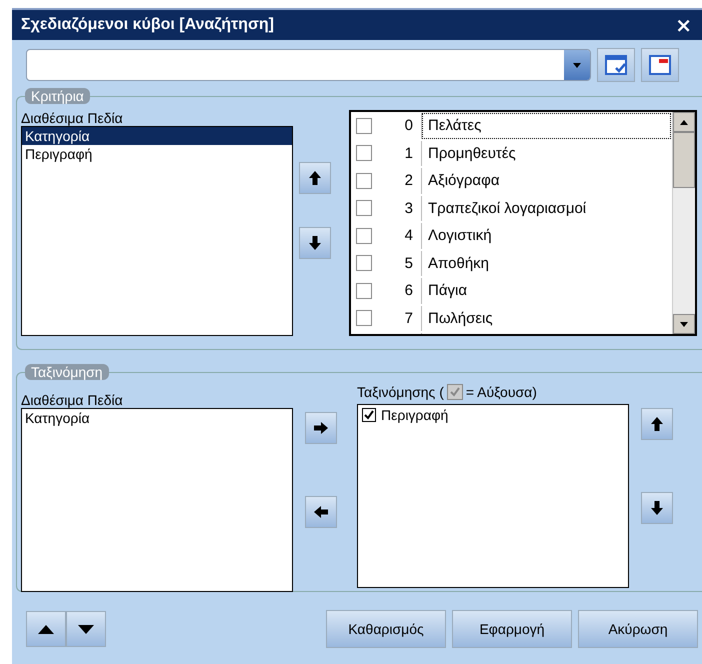  I want to click on row-number: 5, so click(397, 263).